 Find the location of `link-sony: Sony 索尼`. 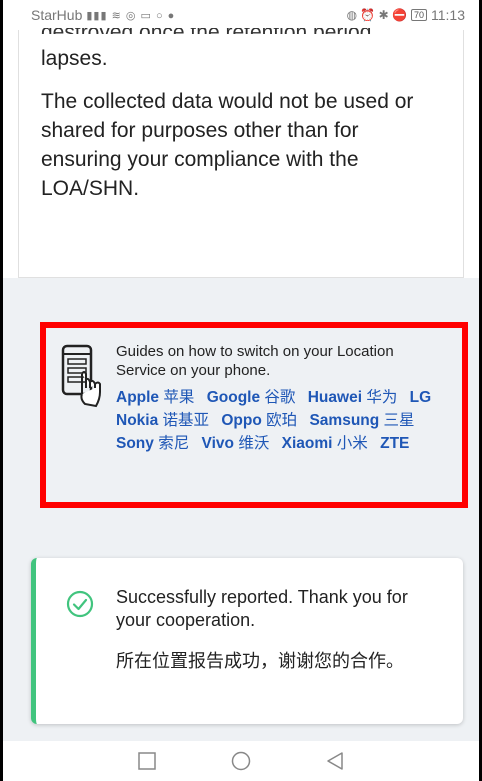

link-sony: Sony 索尼 is located at coordinates (152, 443).